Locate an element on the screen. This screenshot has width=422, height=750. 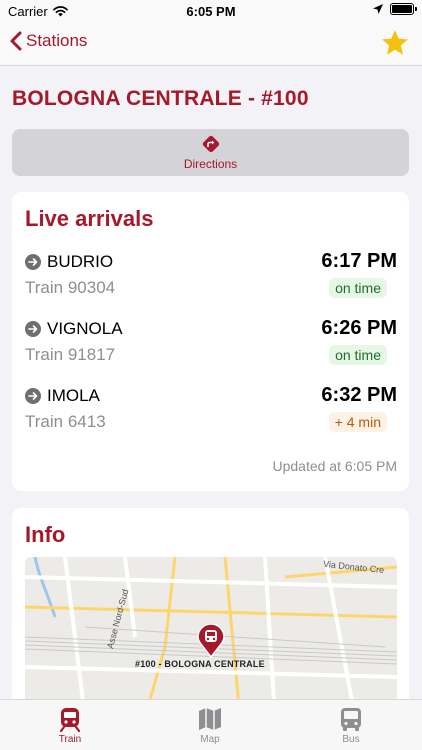
arrival-row: IMOLA Train 6413 6:32 PM + 4 min is located at coordinates (211, 414).